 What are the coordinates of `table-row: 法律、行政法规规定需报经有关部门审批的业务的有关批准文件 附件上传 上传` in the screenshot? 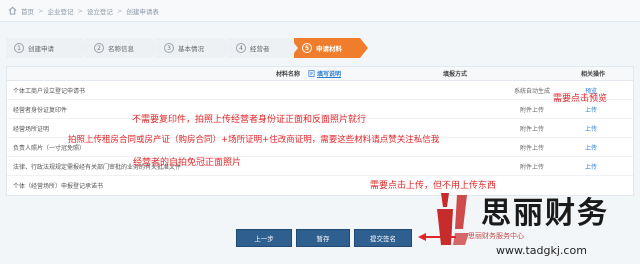 It's located at (320, 166).